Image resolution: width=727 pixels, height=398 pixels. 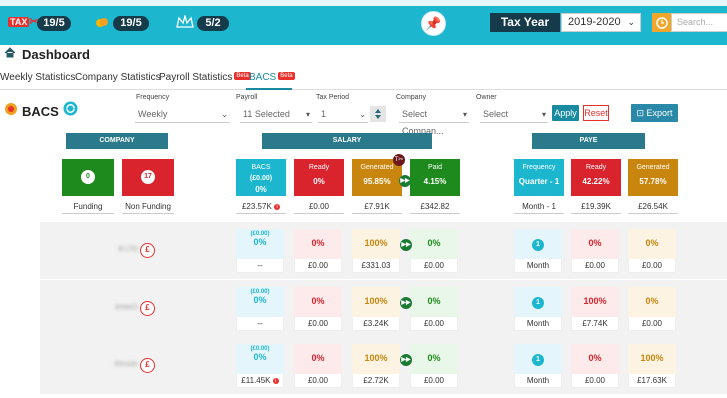 I want to click on company-name: Shroufs, so click(x=126, y=364).